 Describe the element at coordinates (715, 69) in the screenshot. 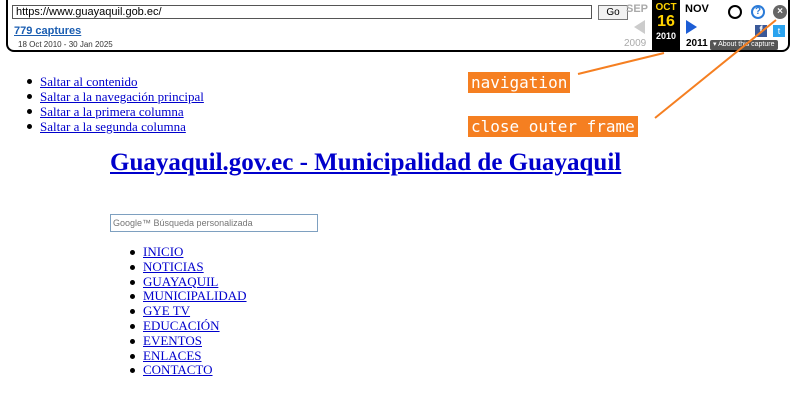

I see `close-frame-pointer-line` at that location.